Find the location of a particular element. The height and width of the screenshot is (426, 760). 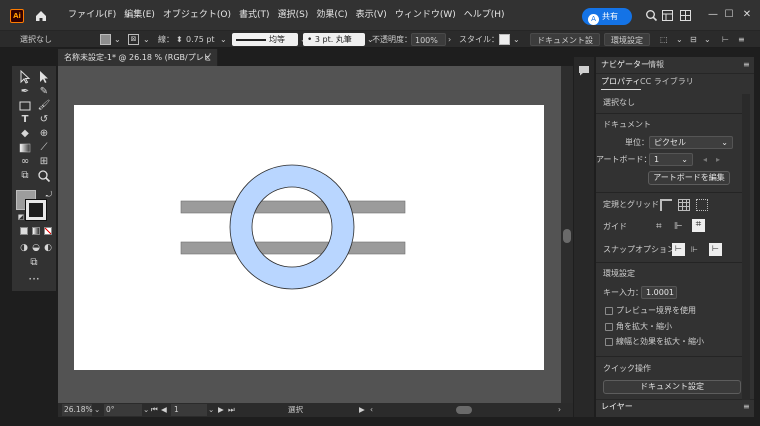

menu-effect: 効果(C) is located at coordinates (331, 15).